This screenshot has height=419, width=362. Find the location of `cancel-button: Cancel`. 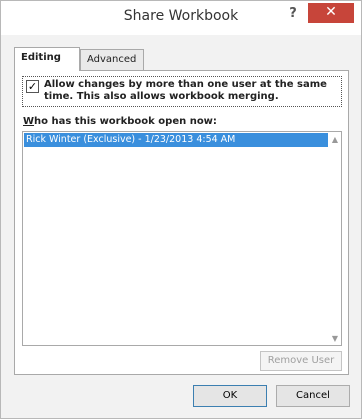

cancel-button: Cancel is located at coordinates (313, 396).